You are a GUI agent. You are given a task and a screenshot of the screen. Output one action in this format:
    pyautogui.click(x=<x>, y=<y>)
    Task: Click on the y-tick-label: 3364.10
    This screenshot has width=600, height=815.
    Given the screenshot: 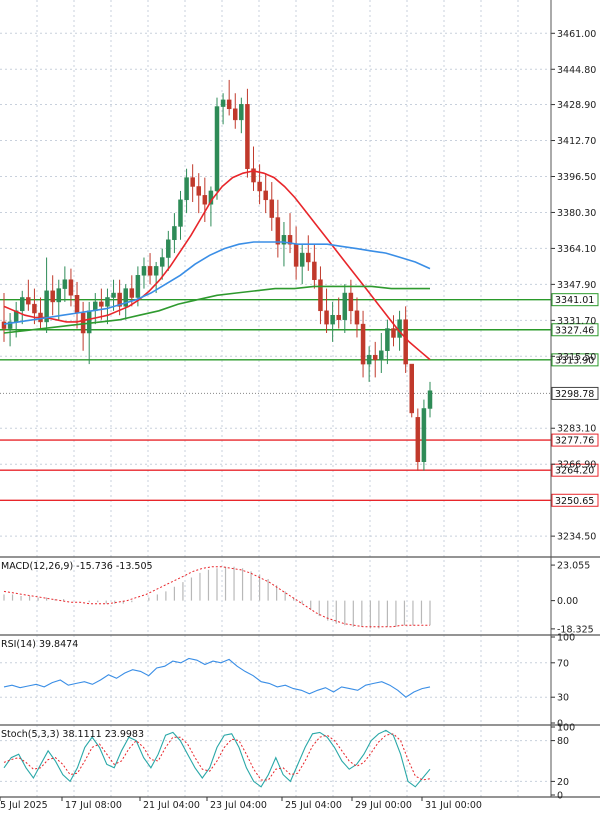 What is the action you would take?
    pyautogui.click(x=576, y=249)
    